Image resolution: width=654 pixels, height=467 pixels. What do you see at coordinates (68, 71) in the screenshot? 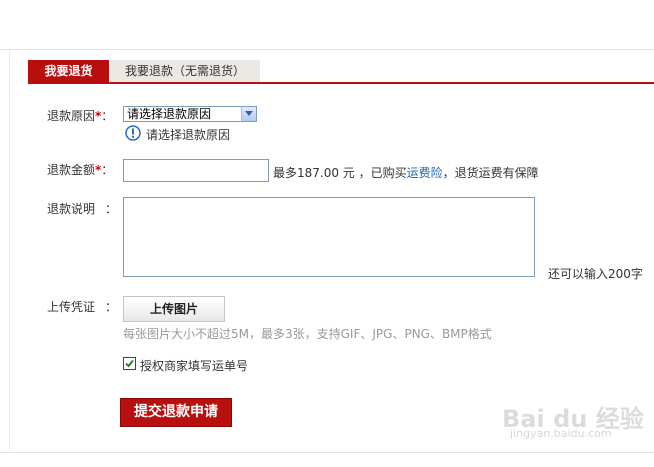
I see `tab-return-goods: 我要退货` at bounding box center [68, 71].